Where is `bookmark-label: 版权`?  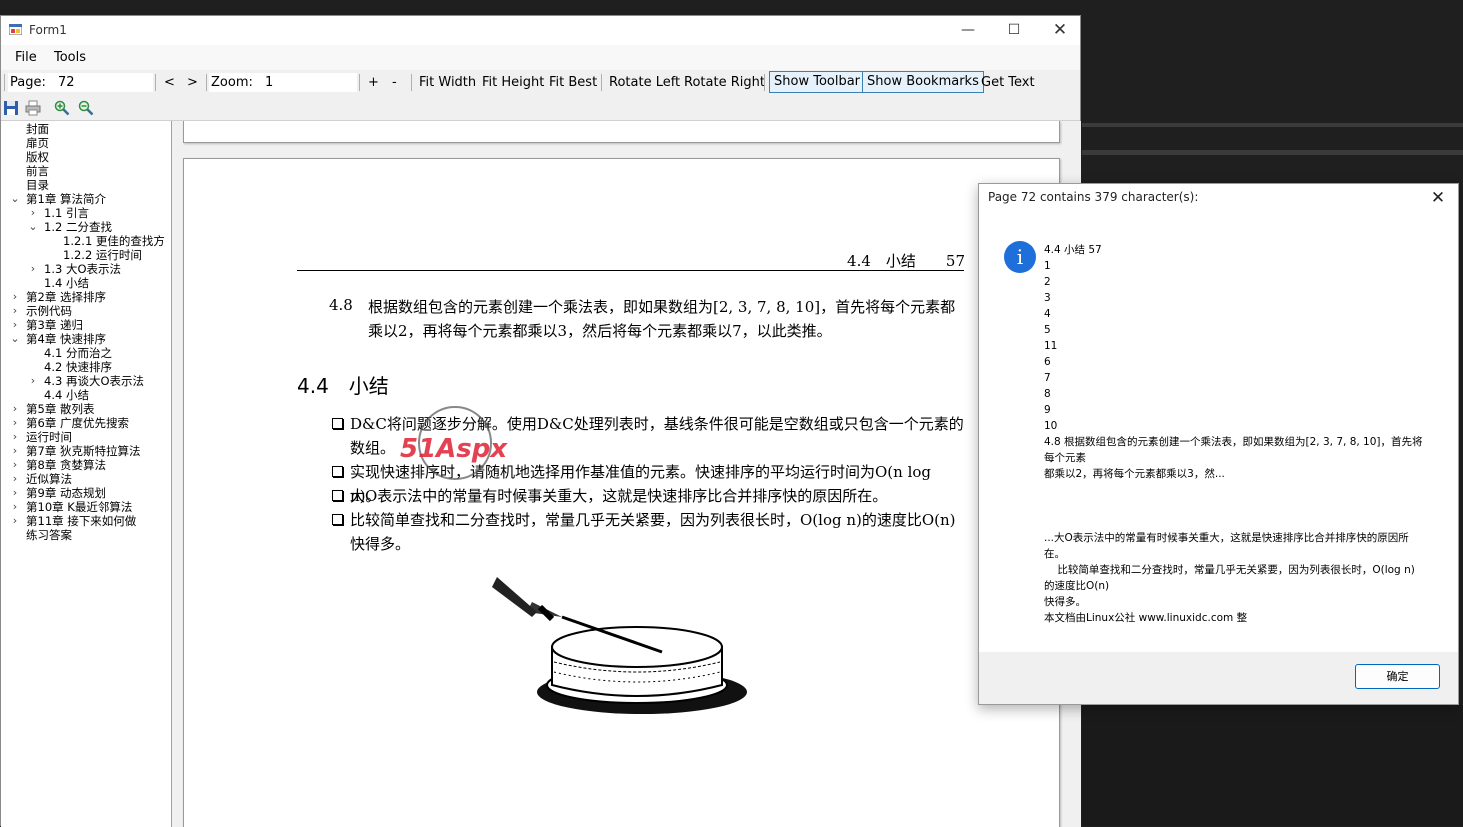 bookmark-label: 版权 is located at coordinates (37, 157).